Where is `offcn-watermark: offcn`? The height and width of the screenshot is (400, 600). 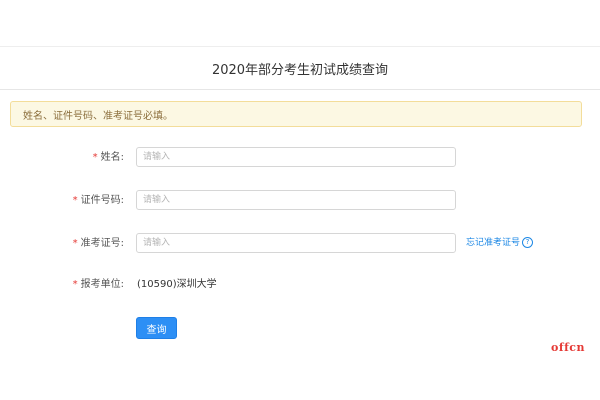 offcn-watermark: offcn is located at coordinates (568, 347).